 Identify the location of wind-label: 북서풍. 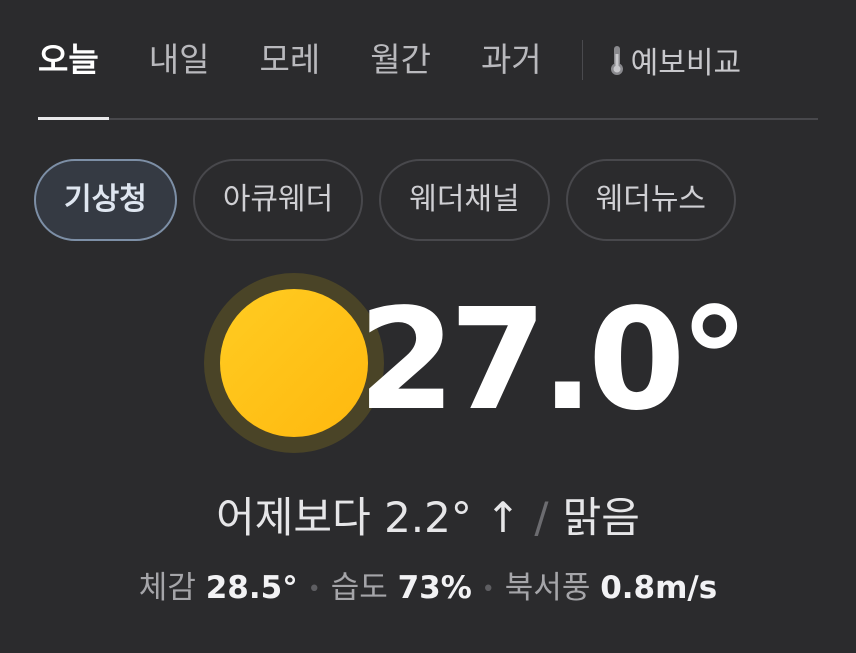
(547, 588).